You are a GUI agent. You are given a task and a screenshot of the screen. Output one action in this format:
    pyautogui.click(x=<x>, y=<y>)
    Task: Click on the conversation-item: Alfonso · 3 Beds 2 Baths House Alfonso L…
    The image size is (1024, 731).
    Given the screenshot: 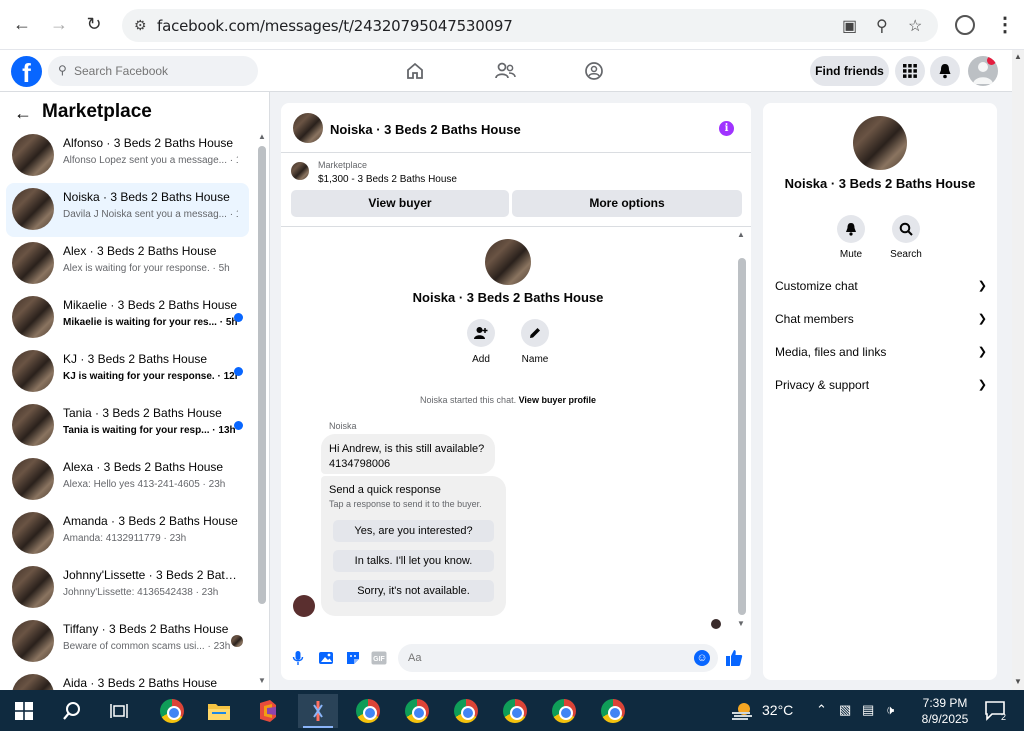 What is the action you would take?
    pyautogui.click(x=127, y=156)
    